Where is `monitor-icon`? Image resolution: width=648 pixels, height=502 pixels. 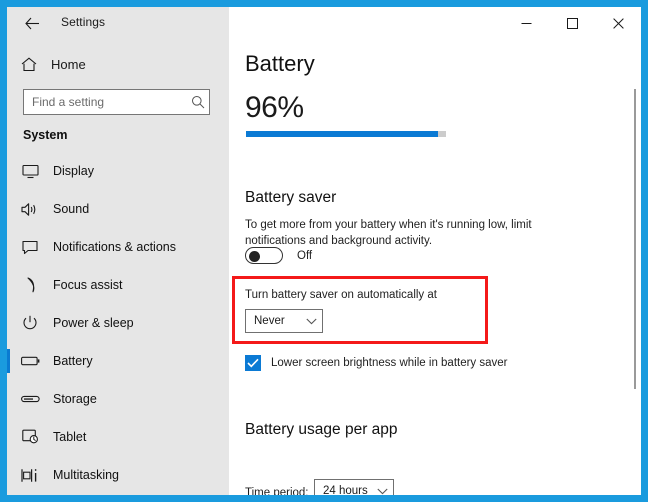 monitor-icon is located at coordinates (30, 171).